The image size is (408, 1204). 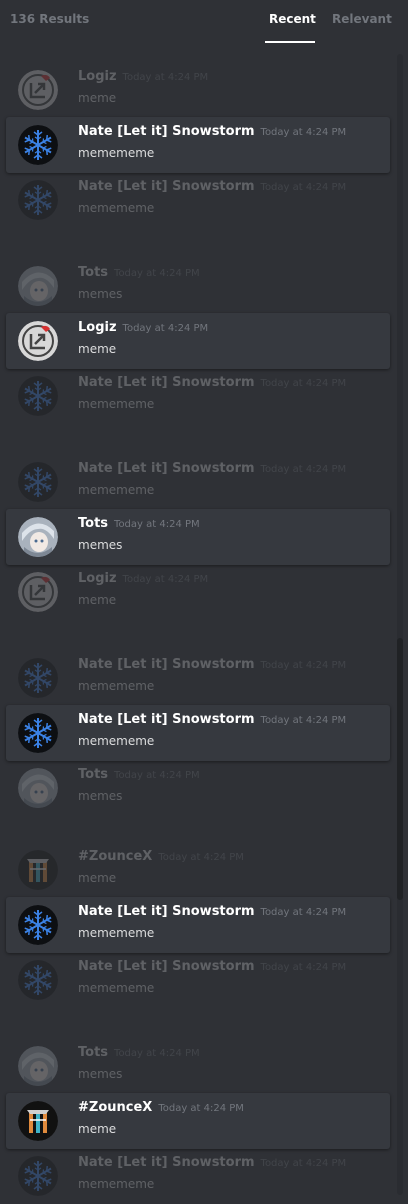 I want to click on context-message: #ZounceX Today at 4:24 PM meme, so click(x=198, y=870).